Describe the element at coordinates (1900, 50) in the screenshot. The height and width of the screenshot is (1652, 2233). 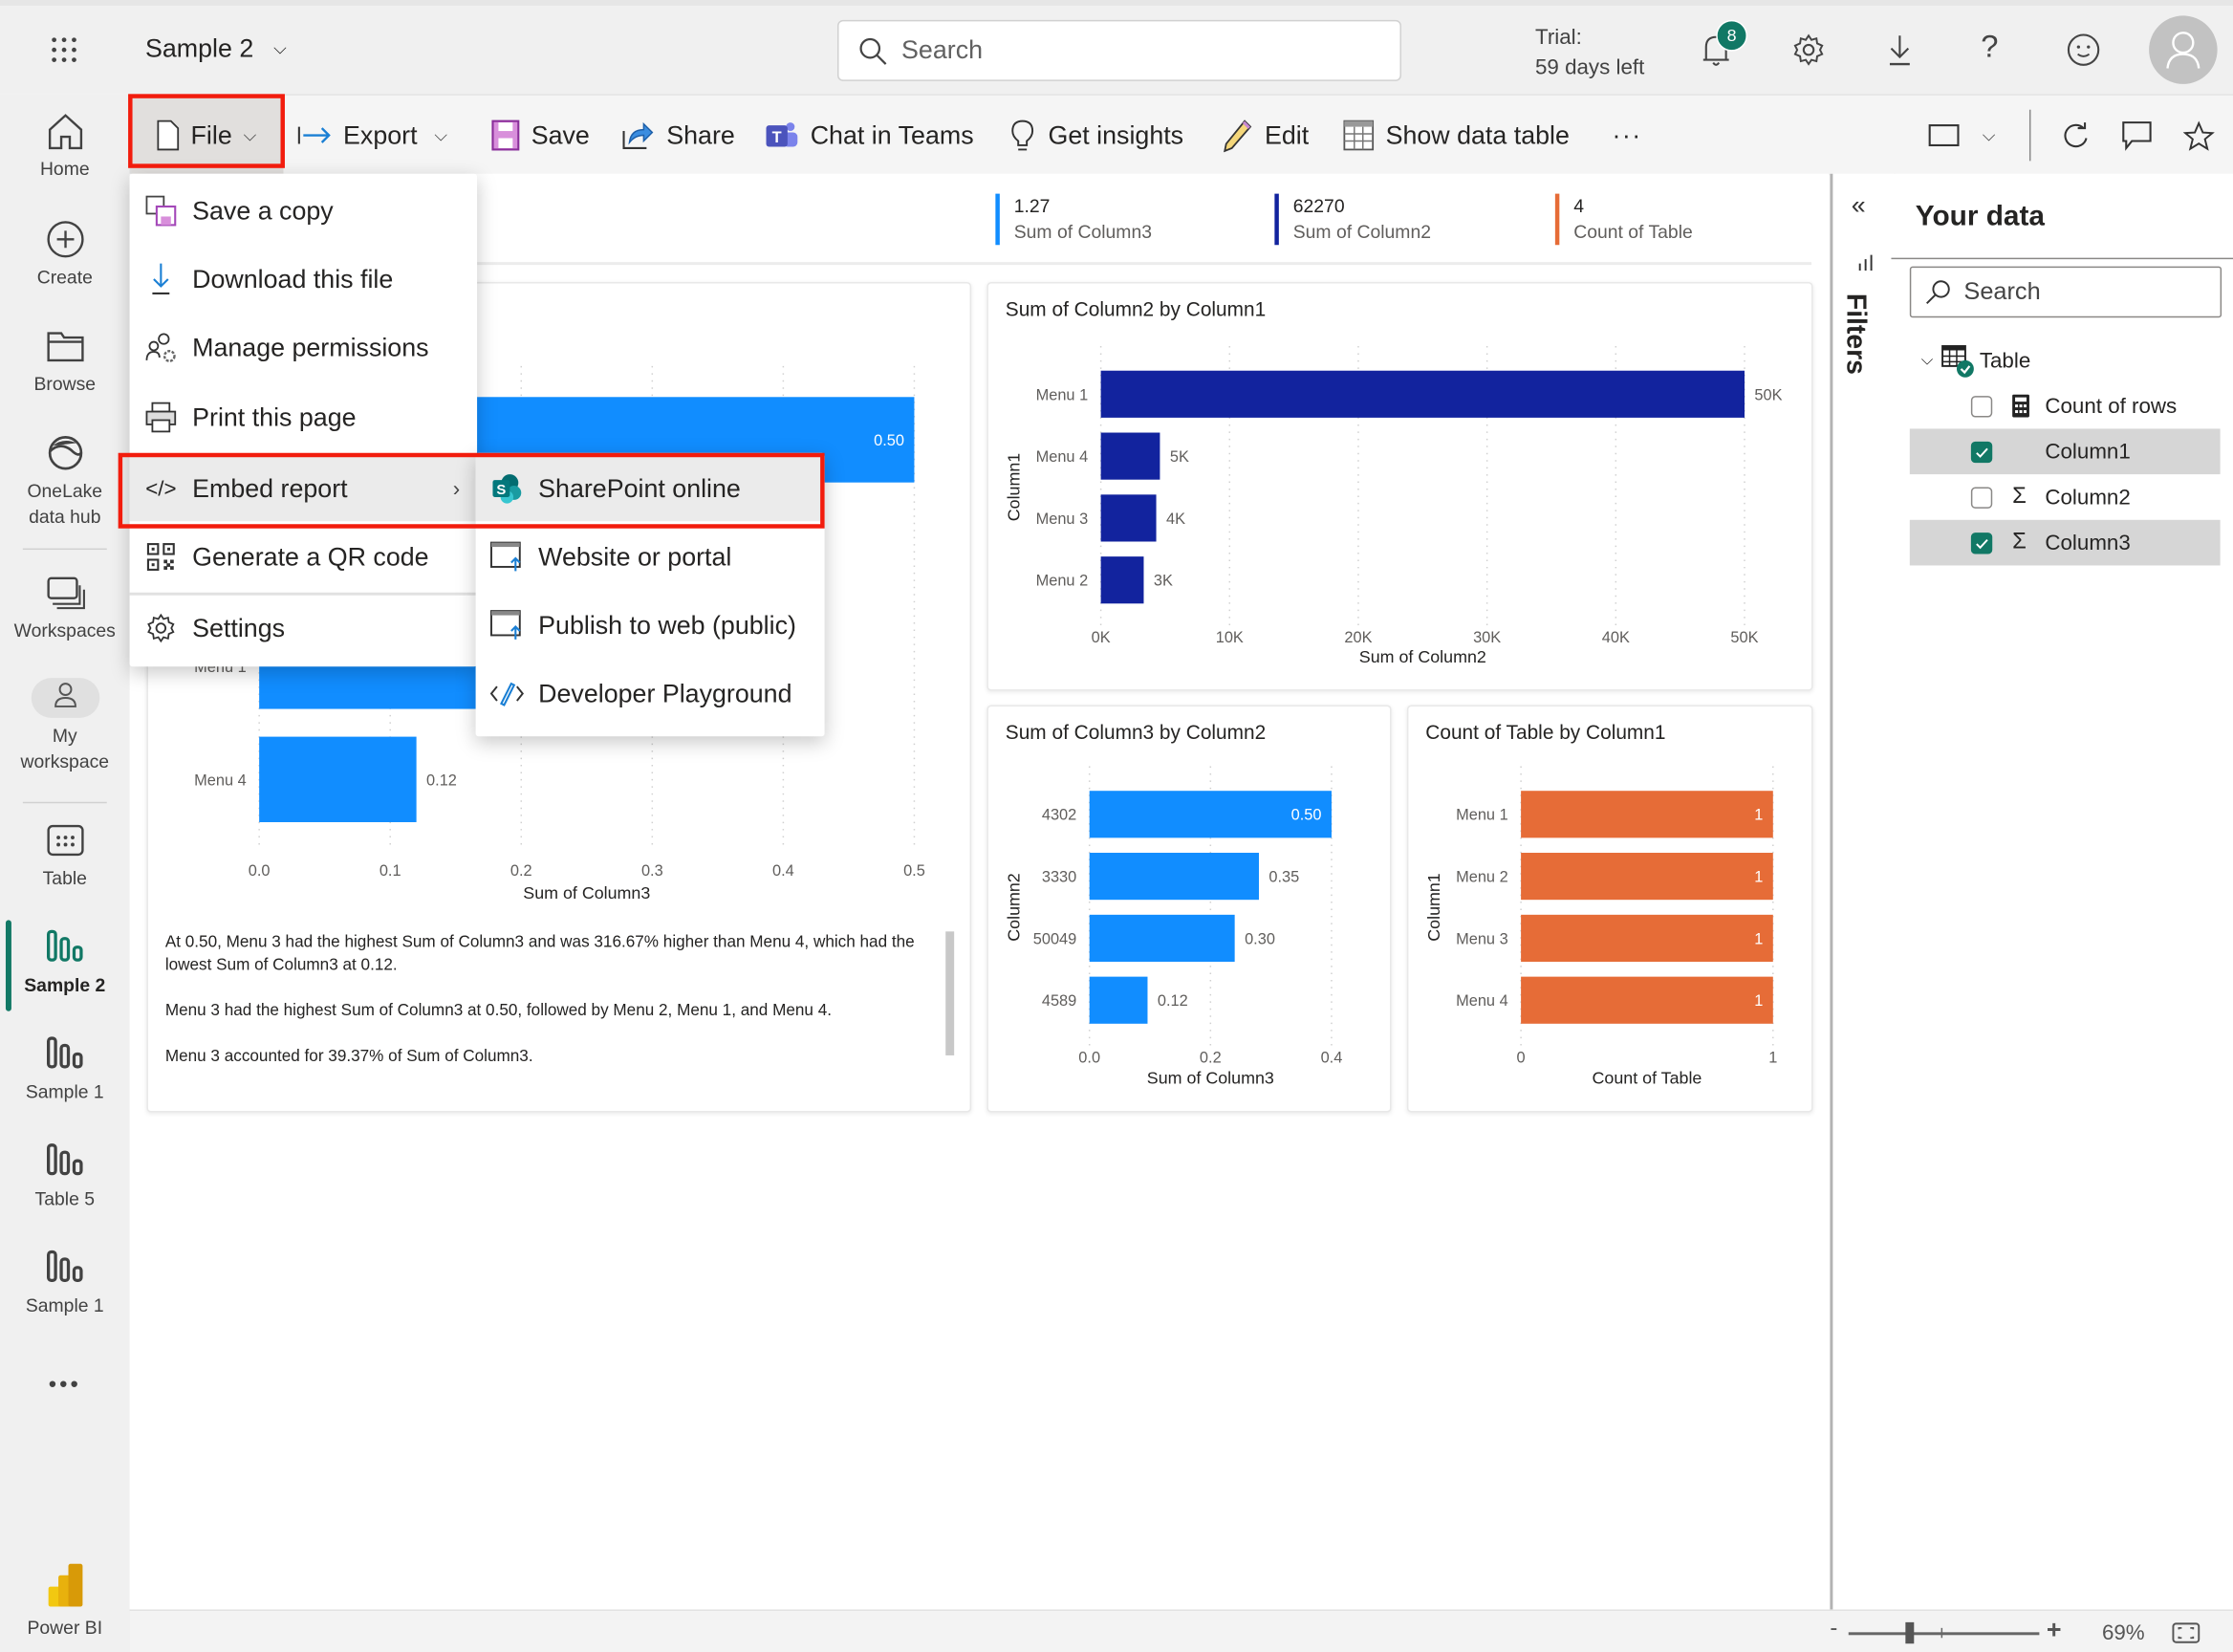
I see `download-icon` at that location.